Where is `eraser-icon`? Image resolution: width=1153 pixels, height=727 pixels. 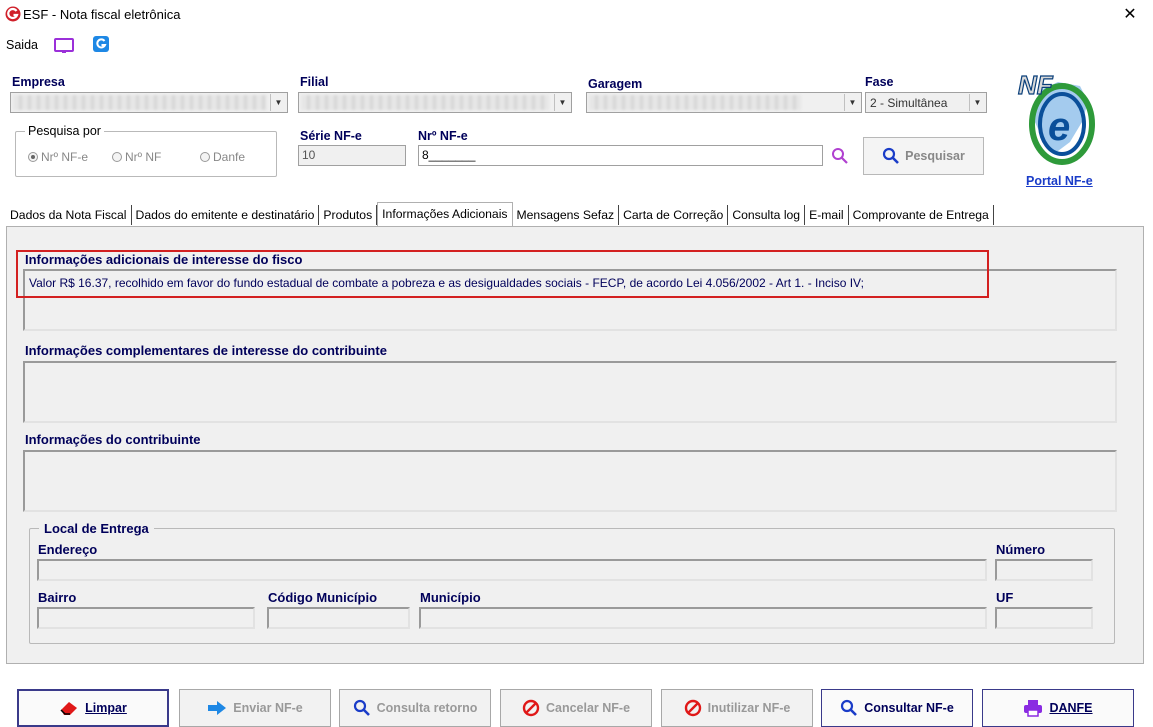
eraser-icon is located at coordinates (69, 708).